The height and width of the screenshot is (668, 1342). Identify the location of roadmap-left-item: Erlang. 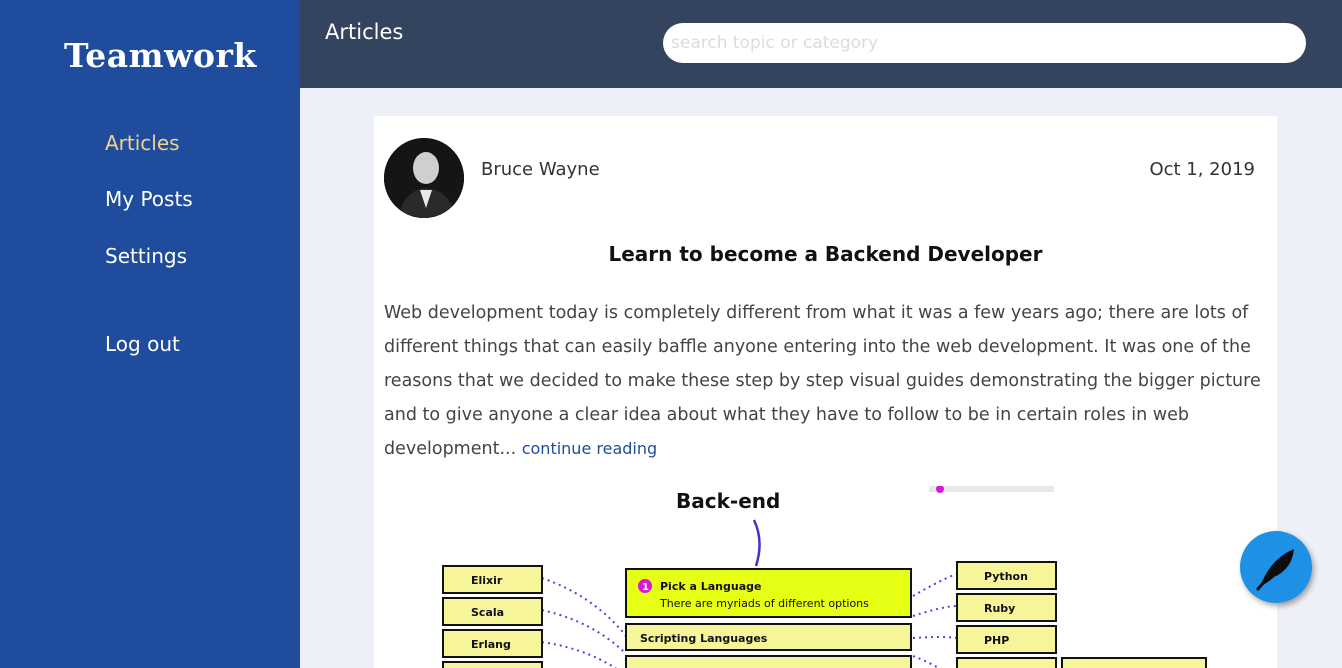
(491, 644).